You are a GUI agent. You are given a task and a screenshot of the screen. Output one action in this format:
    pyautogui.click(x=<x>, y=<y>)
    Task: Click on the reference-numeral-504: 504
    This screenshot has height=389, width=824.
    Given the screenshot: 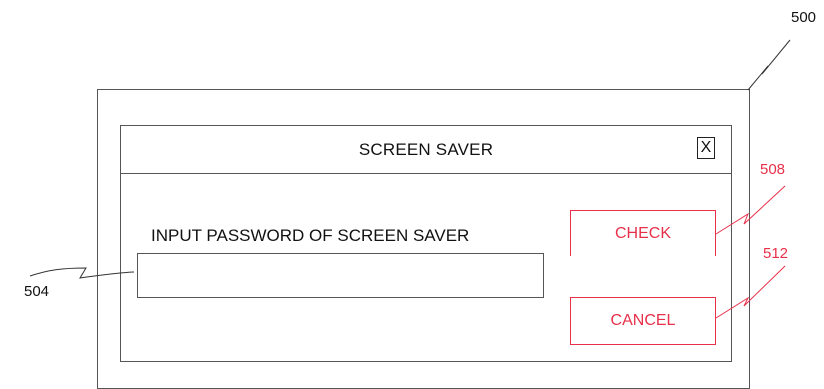 What is the action you would take?
    pyautogui.click(x=37, y=291)
    